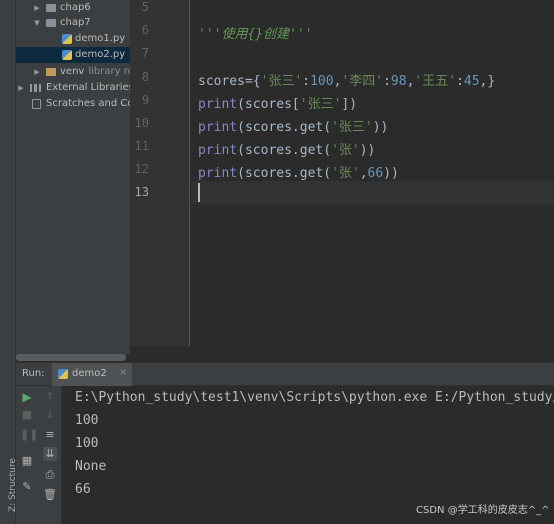  Describe the element at coordinates (221, 81) in the screenshot. I see `code-token: scores` at that location.